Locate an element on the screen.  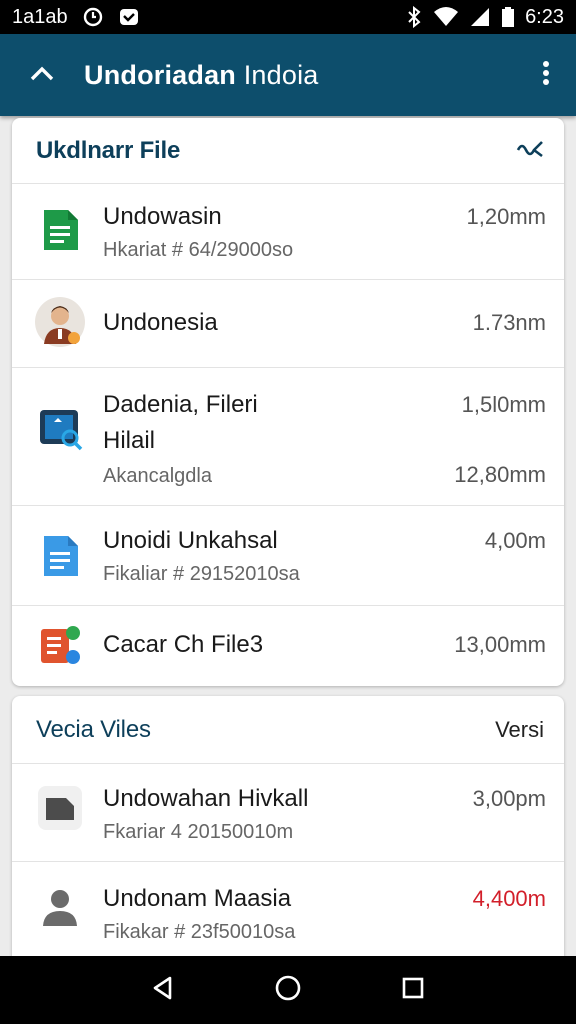
wifi-icon is located at coordinates (446, 17).